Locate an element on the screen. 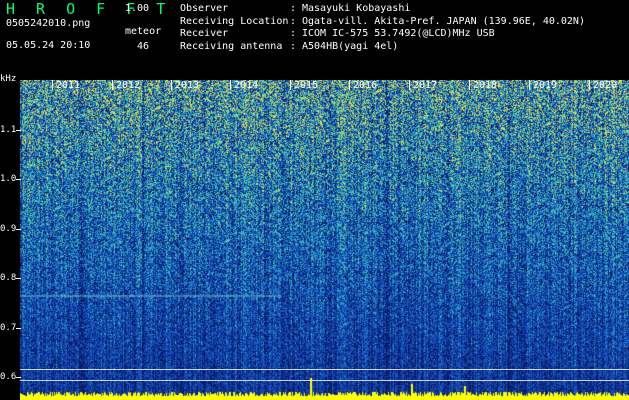 The height and width of the screenshot is (400, 629). y-tick-label: 1.0 is located at coordinates (8, 179).